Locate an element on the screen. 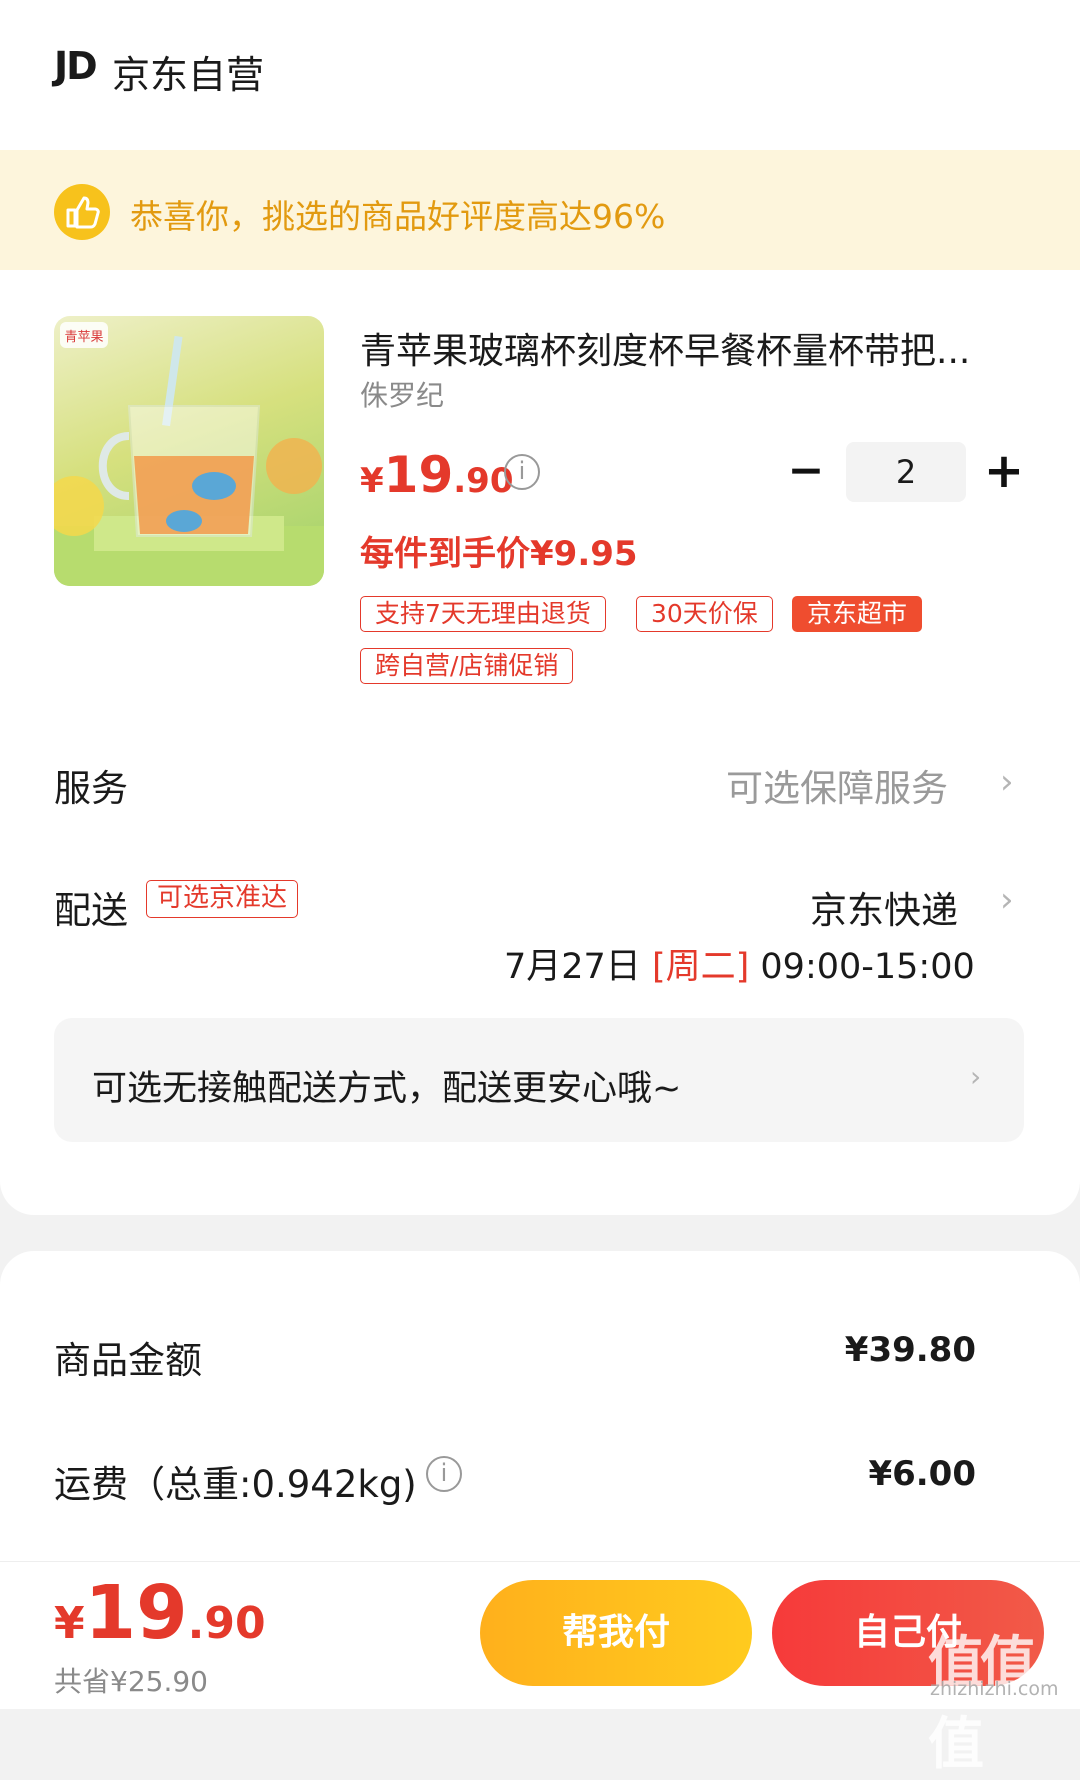 The image size is (1080, 1780). rating-banner-text: 恭喜你，挑选的商品好评度高达96% is located at coordinates (398, 216).